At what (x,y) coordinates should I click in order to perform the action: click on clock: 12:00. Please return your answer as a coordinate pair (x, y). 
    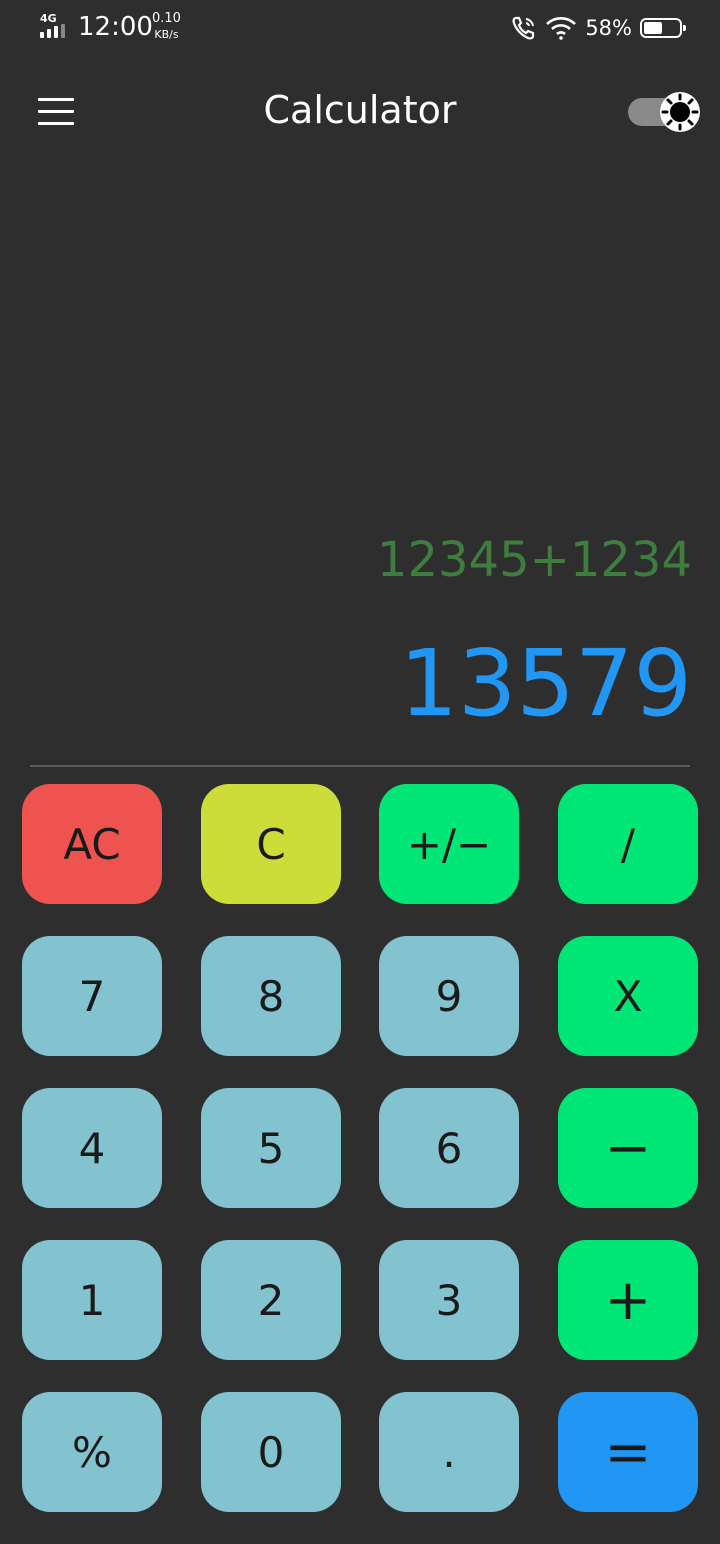
    Looking at the image, I should click on (115, 27).